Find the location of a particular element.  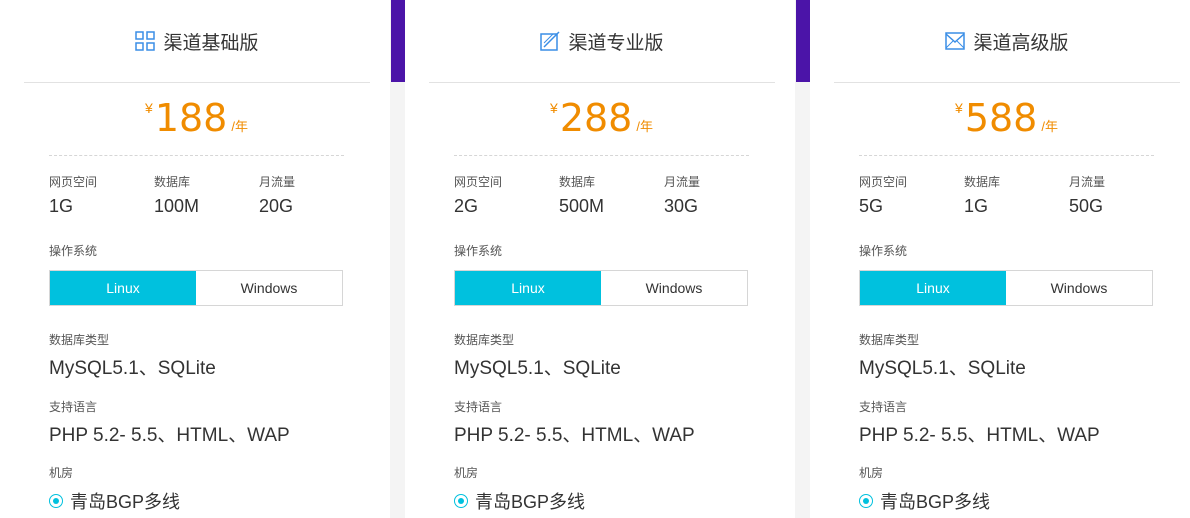

plan-name: 渠道高级版 is located at coordinates (1021, 43).